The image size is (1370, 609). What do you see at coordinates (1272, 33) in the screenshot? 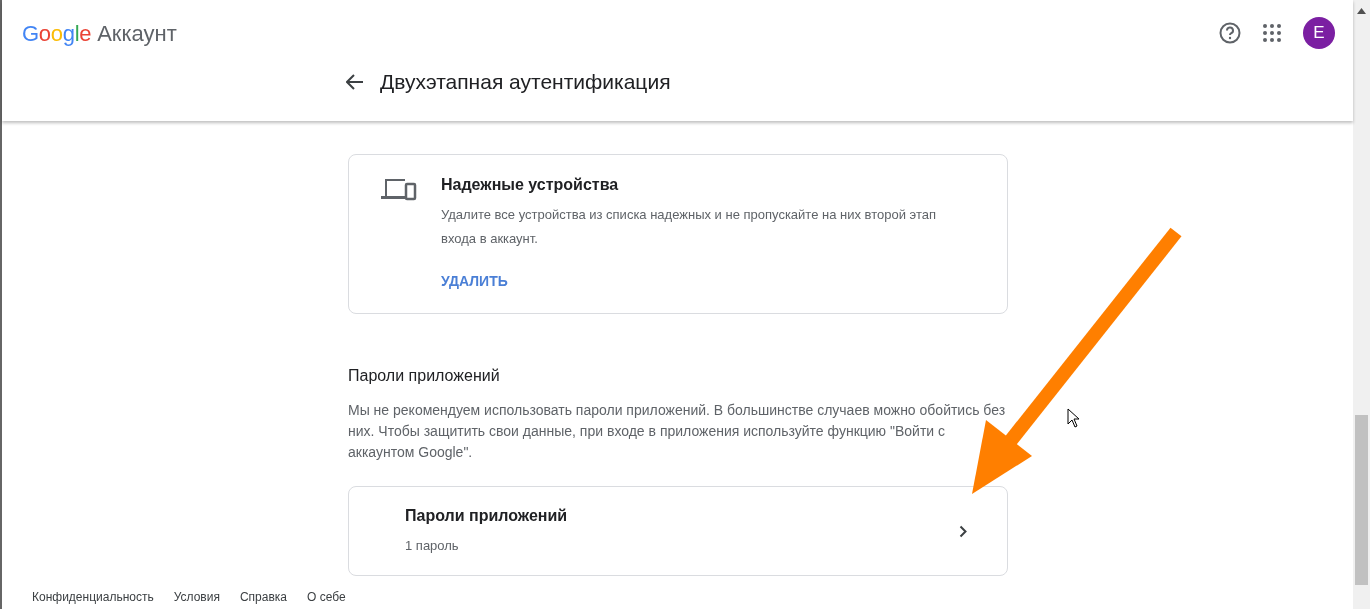
I see `apps-grid-icon` at bounding box center [1272, 33].